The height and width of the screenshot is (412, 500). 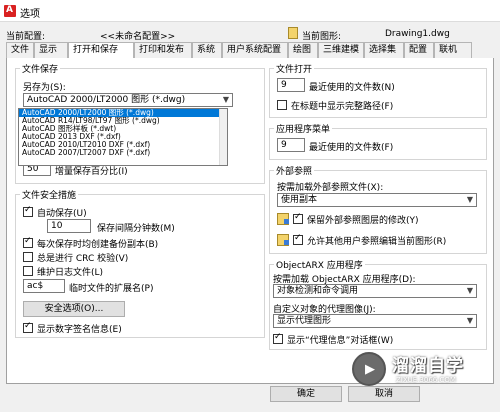 What do you see at coordinates (369, 369) in the screenshot?
I see `watermark-logo-icon` at bounding box center [369, 369].